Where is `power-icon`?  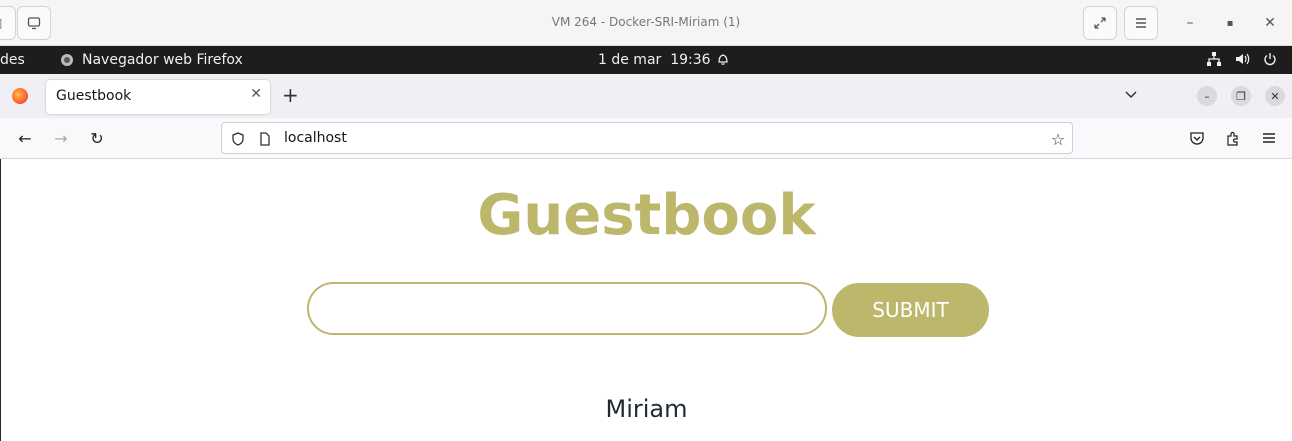
power-icon is located at coordinates (1270, 59).